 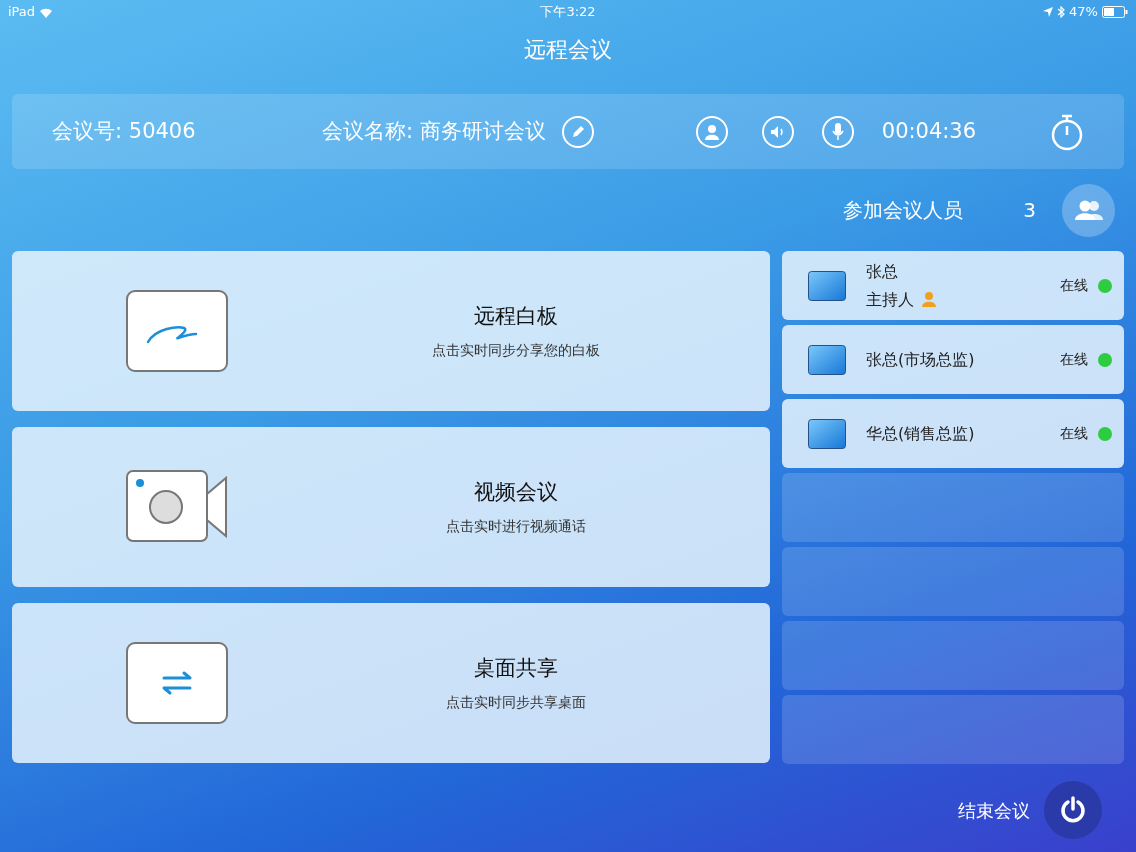 I want to click on feature-title: 远程白板, so click(x=516, y=316).